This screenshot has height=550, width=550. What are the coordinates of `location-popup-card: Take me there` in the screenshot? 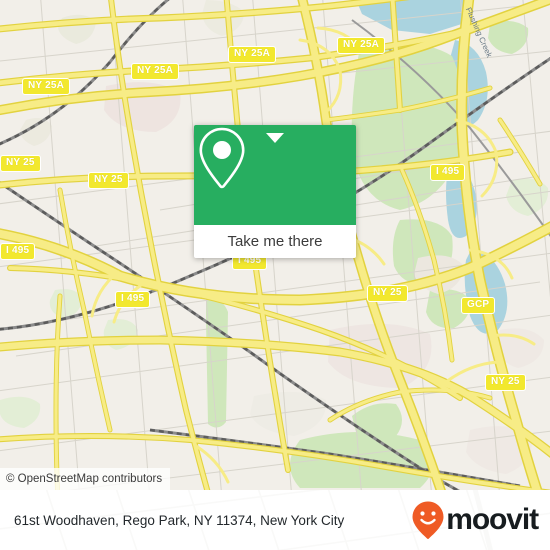 It's located at (275, 191).